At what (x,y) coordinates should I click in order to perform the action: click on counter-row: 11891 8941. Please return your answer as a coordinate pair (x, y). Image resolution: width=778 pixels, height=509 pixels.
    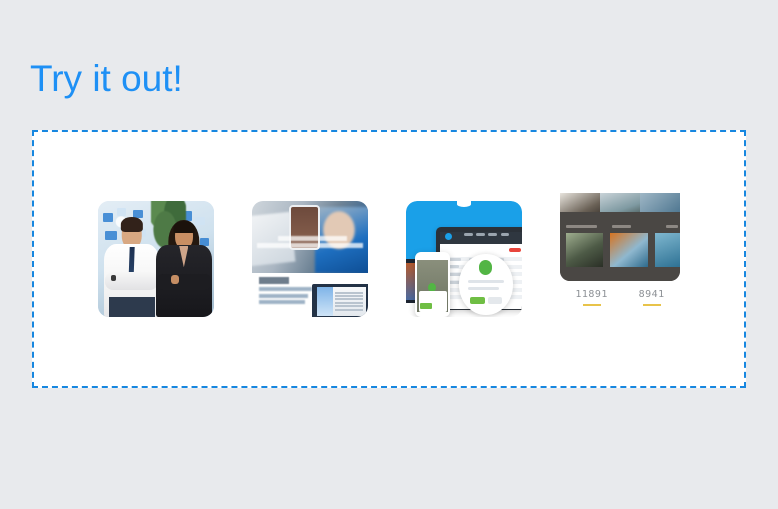
    Looking at the image, I should click on (620, 297).